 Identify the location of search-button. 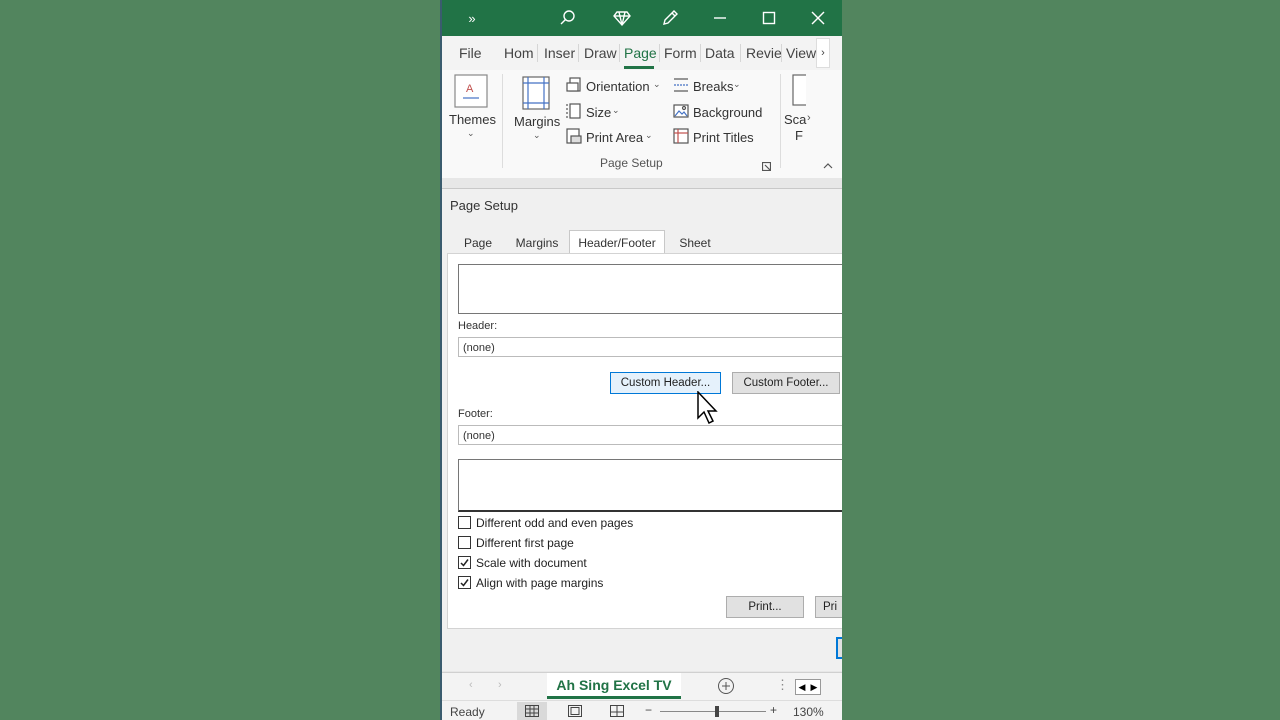
(568, 18).